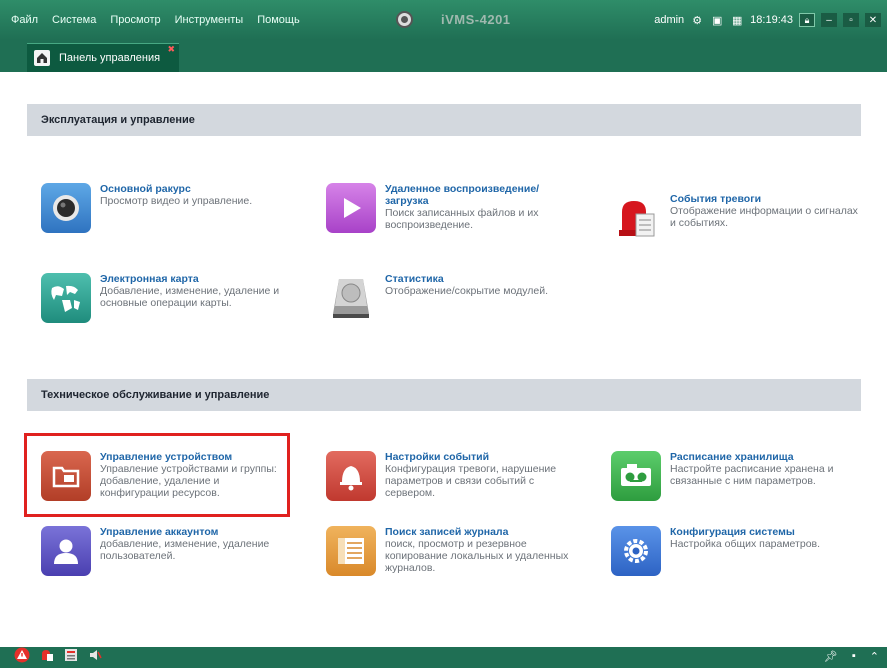  What do you see at coordinates (74, 20) in the screenshot?
I see `menu-system: Система` at bounding box center [74, 20].